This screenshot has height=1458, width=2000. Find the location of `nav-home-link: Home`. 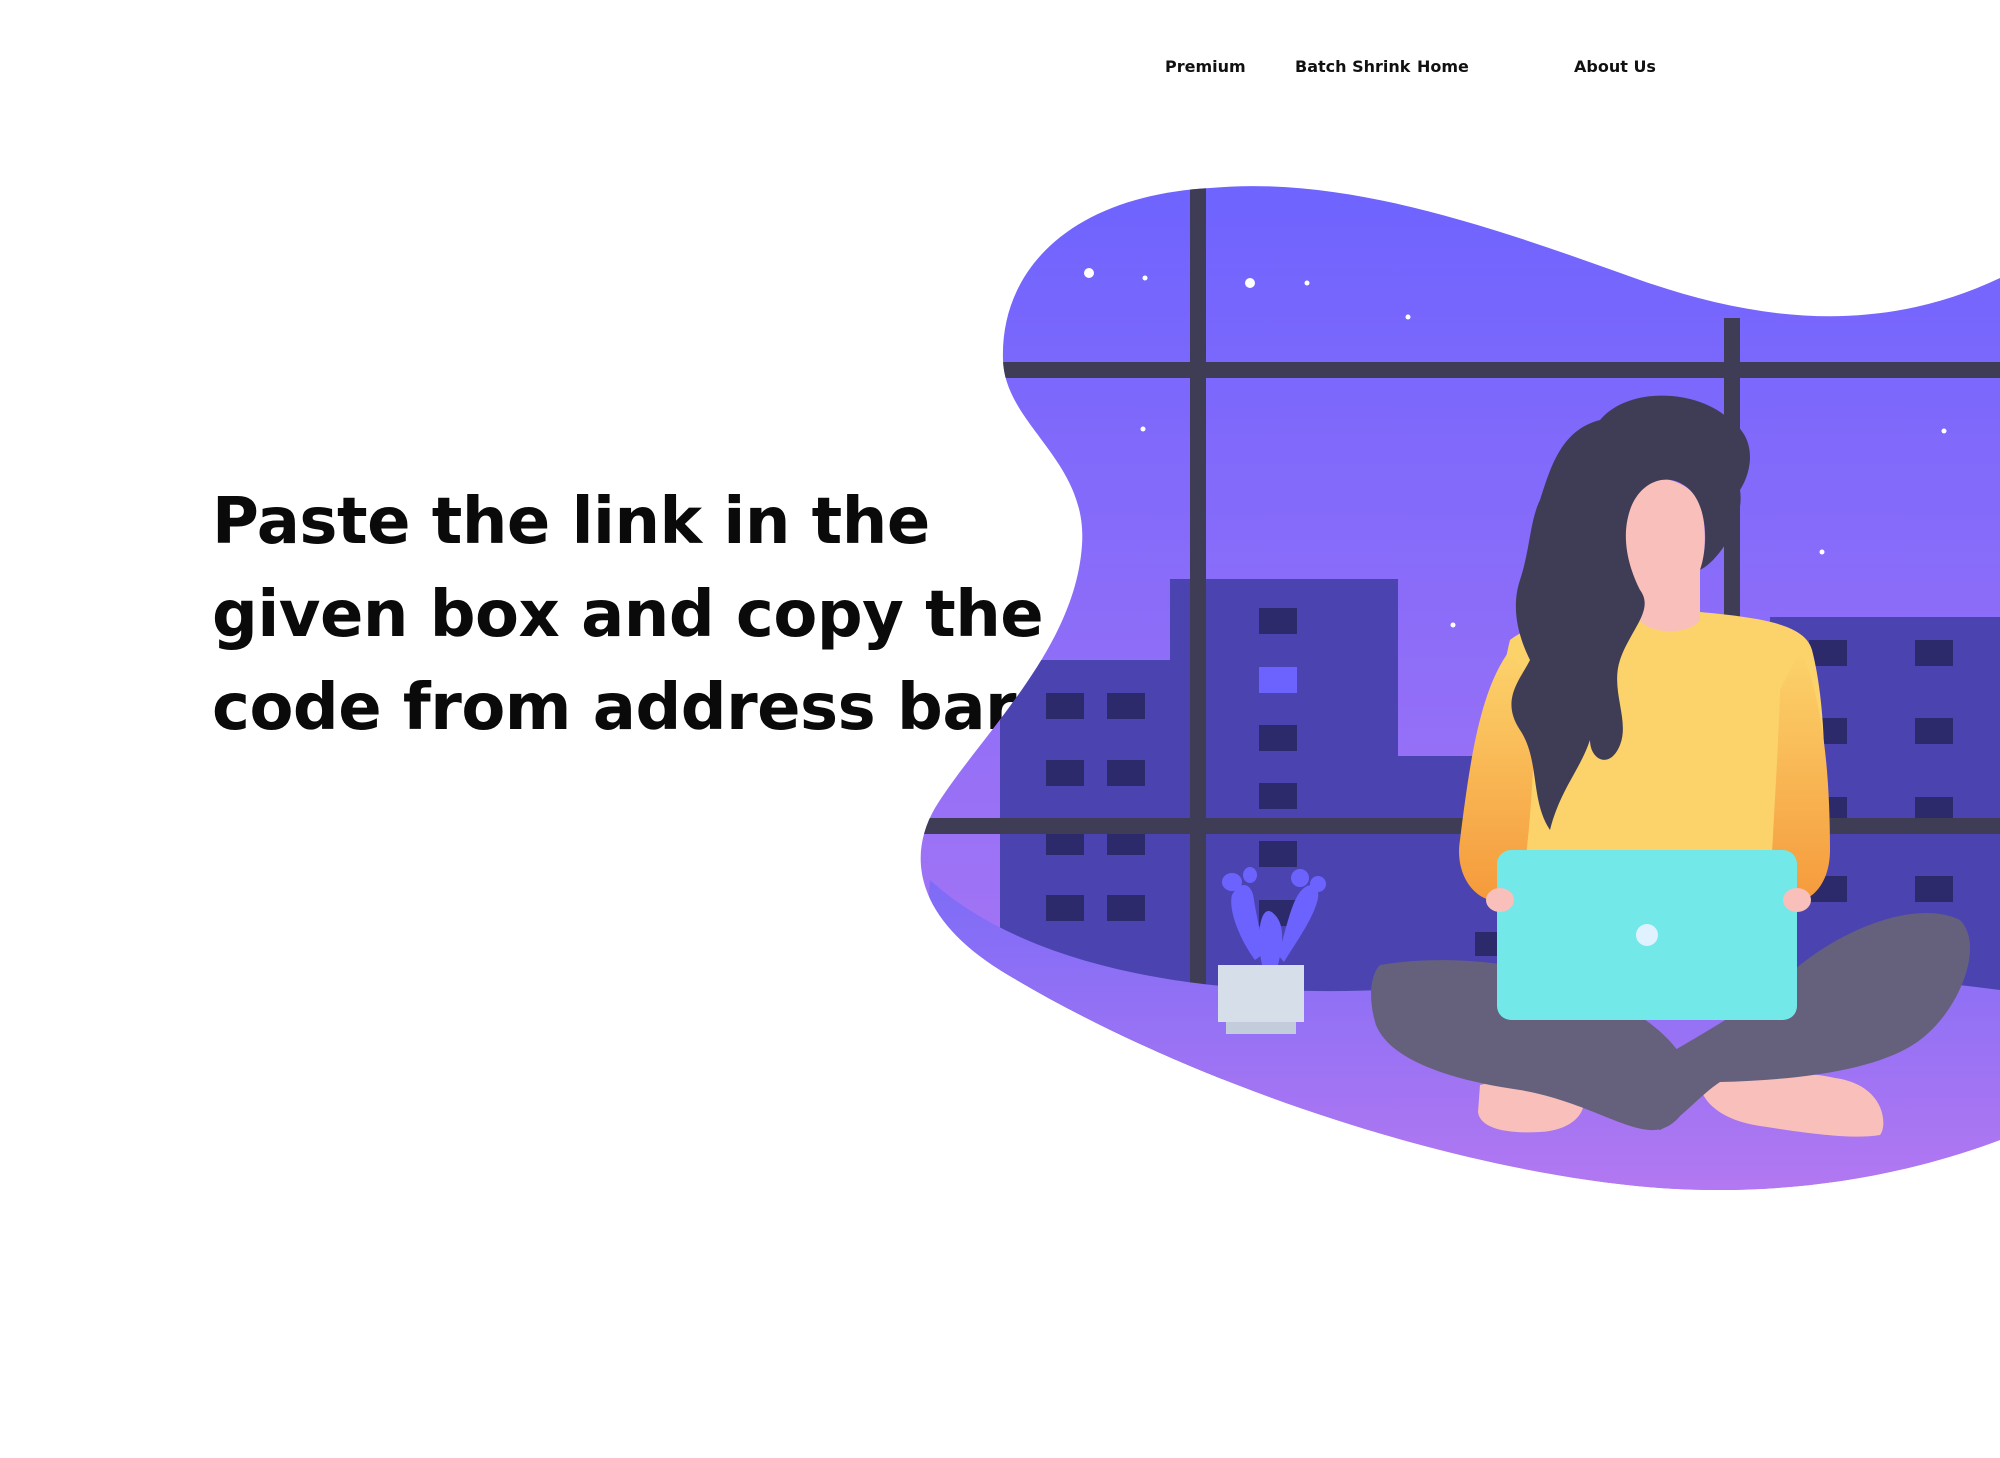

nav-home-link: Home is located at coordinates (1443, 66).